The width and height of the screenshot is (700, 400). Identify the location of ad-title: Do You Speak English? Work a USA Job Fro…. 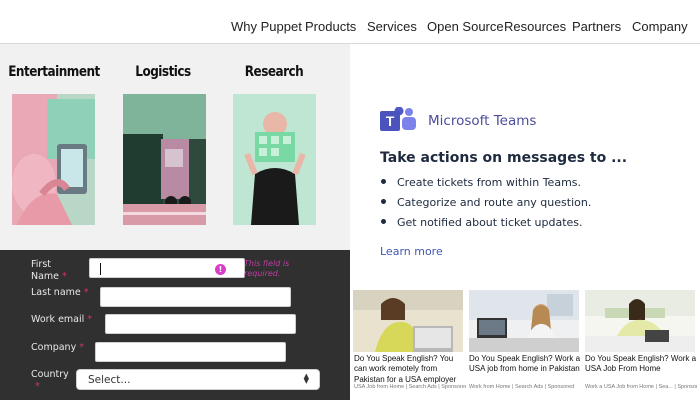
(641, 364).